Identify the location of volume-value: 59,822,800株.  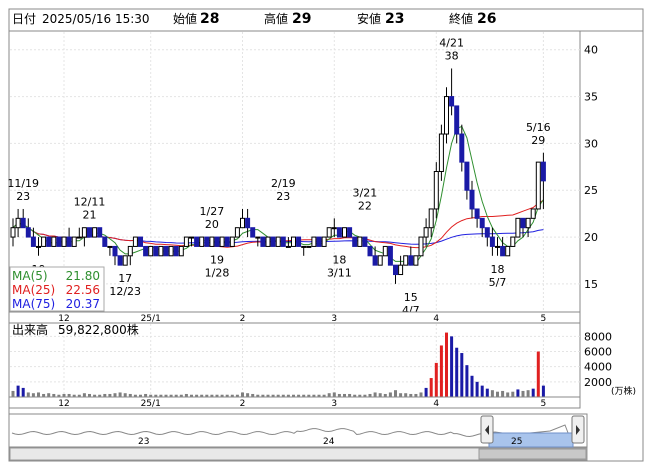
(98, 329).